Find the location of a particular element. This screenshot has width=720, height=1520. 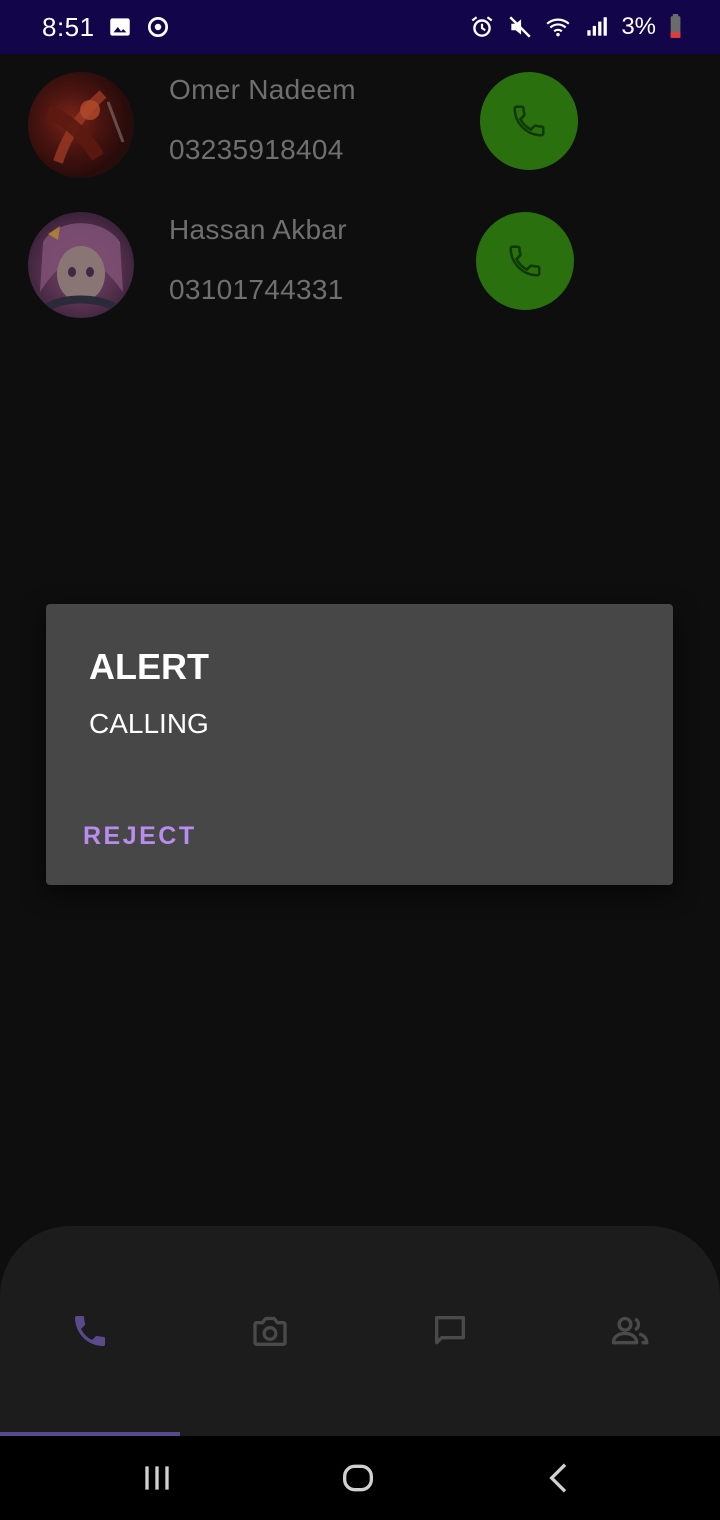

signal-icon is located at coordinates (596, 27).